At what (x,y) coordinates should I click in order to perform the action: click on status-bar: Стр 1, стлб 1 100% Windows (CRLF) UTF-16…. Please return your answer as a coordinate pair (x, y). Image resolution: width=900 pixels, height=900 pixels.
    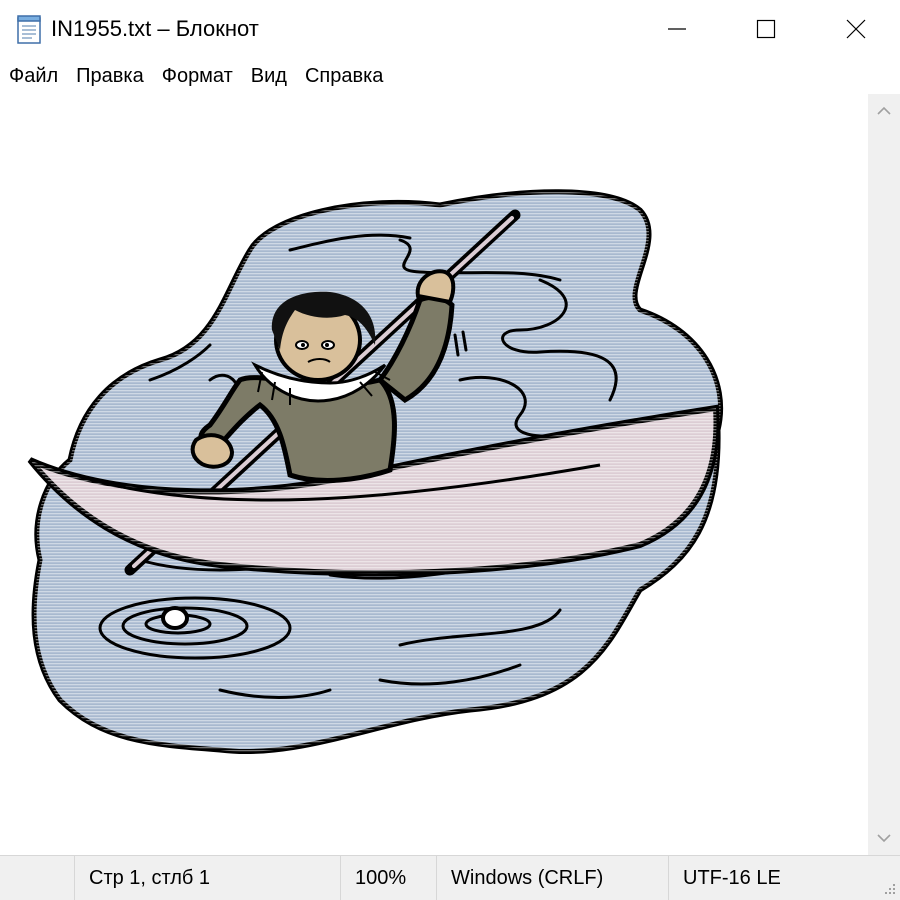
    Looking at the image, I should click on (450, 877).